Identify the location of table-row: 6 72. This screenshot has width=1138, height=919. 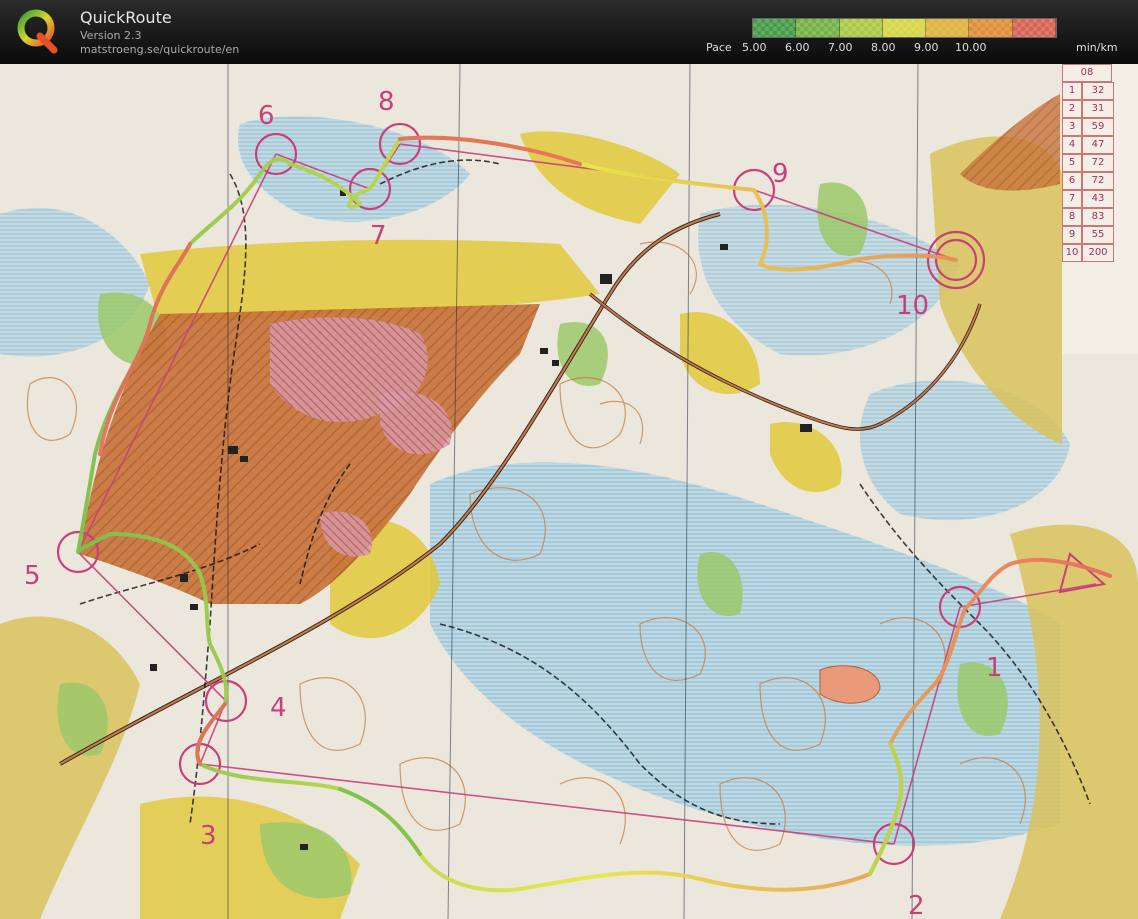
(1100, 181).